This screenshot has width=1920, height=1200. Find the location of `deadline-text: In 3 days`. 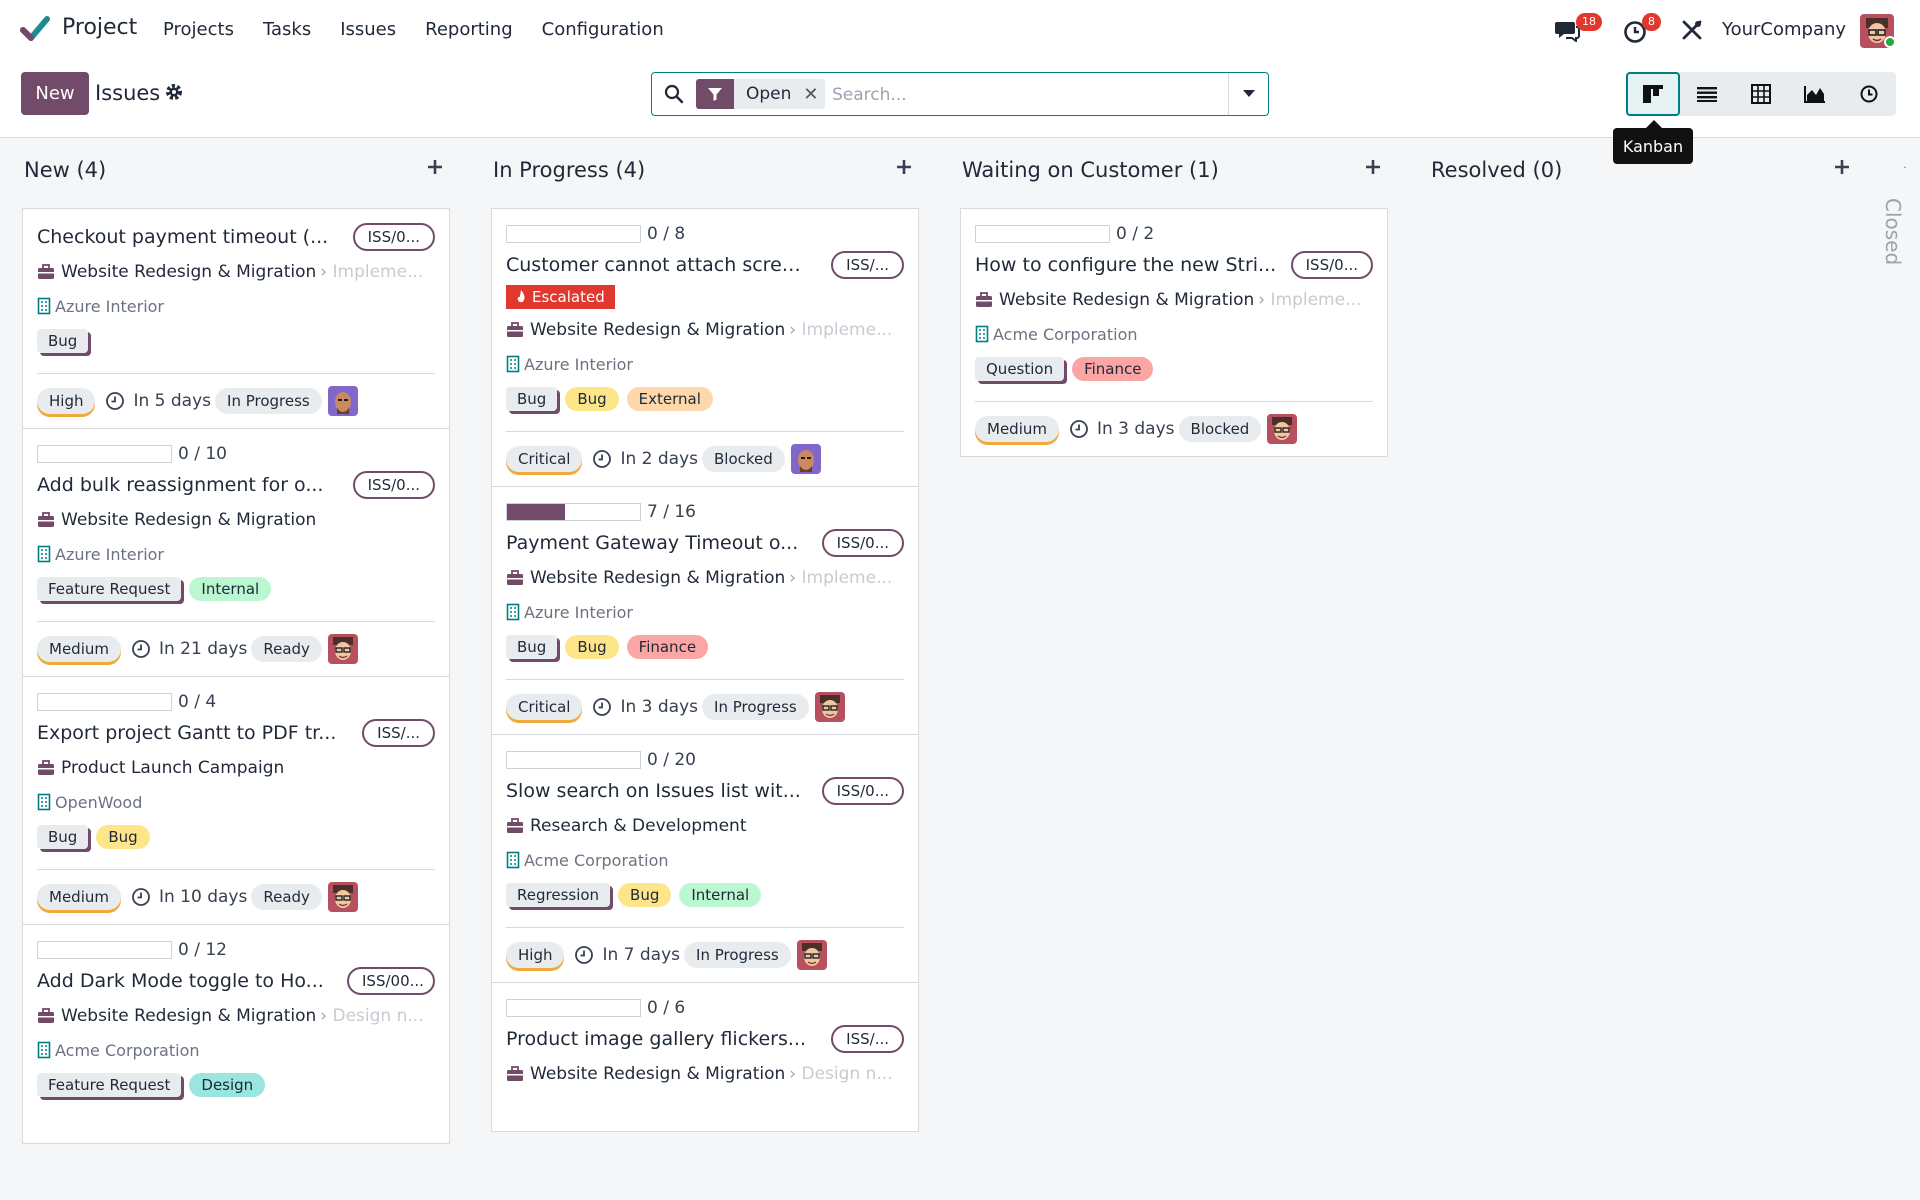

deadline-text: In 3 days is located at coordinates (659, 707).